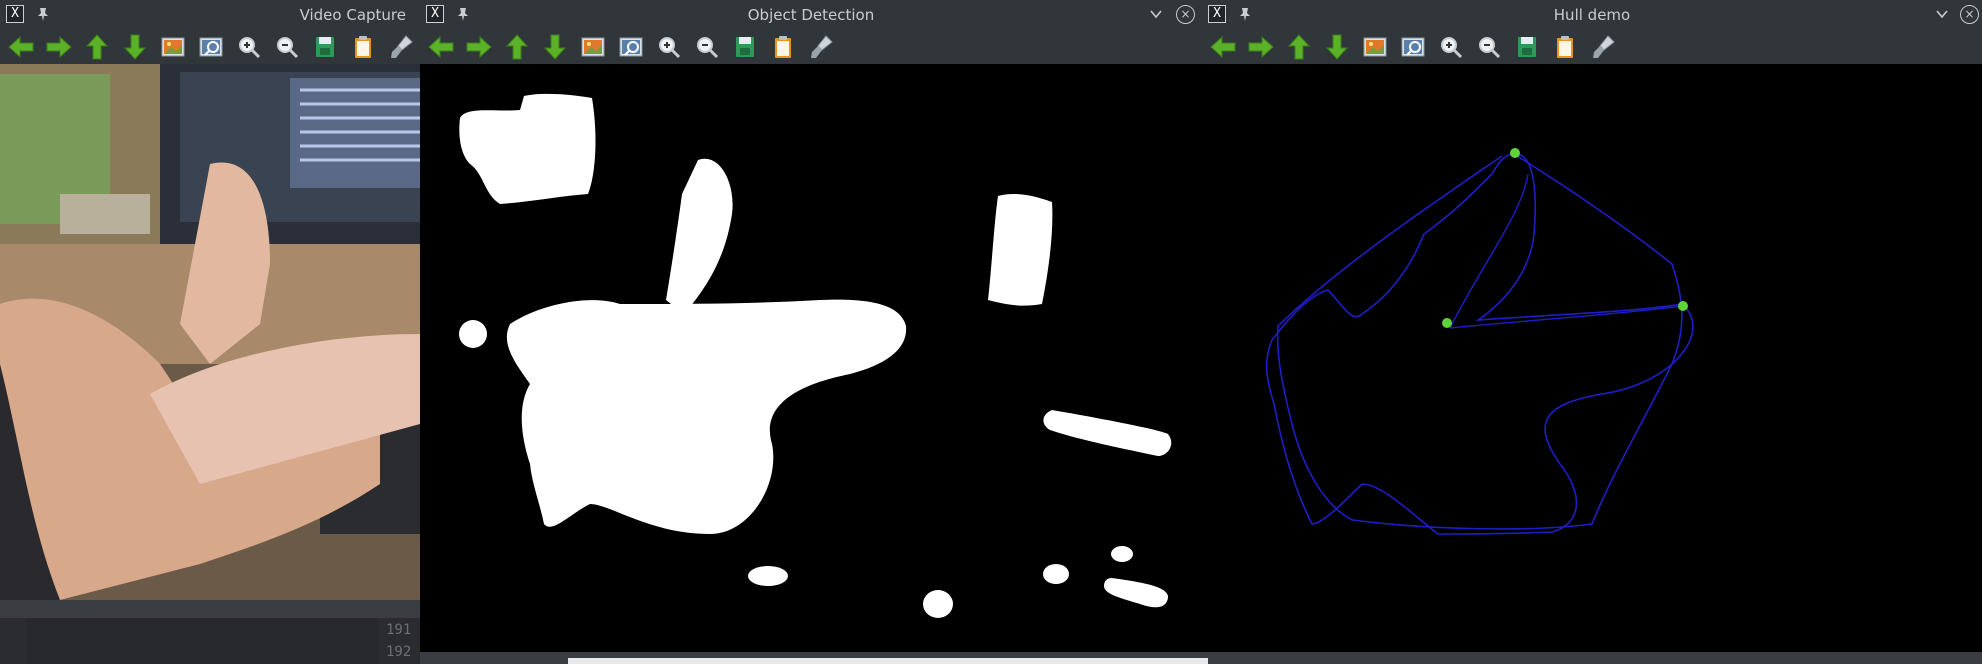 The image size is (1982, 664). I want to click on editor-background: 191 192, so click(210, 632).